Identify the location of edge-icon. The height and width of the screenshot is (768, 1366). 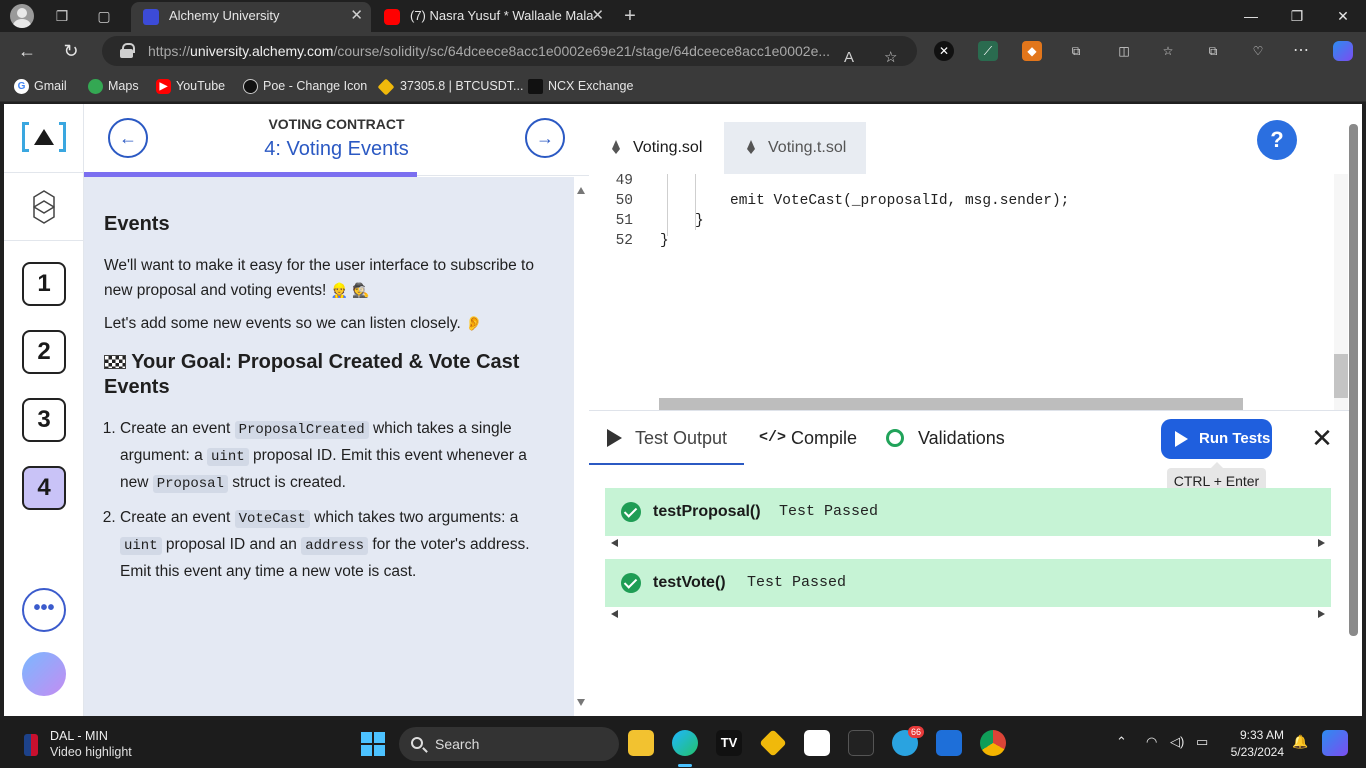
(685, 743).